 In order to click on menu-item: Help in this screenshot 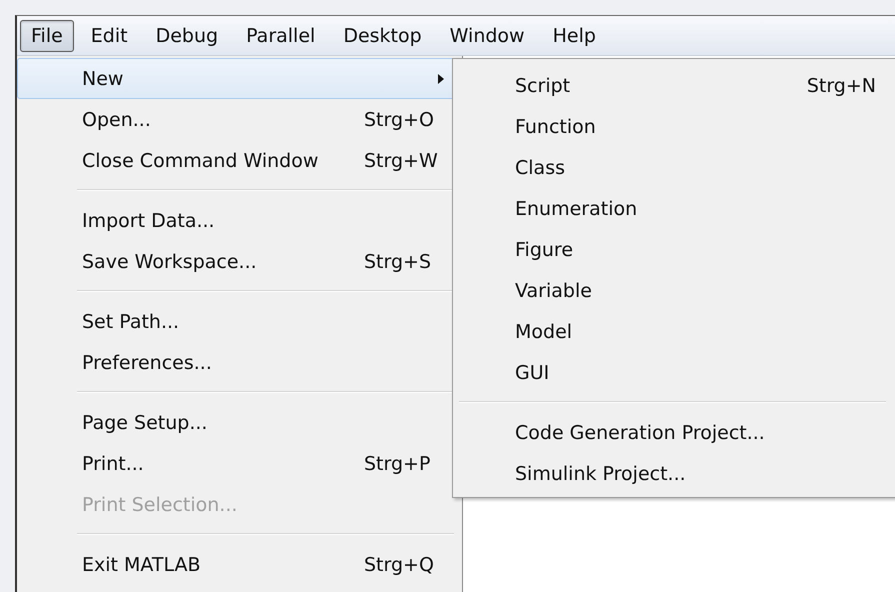, I will do `click(574, 36)`.